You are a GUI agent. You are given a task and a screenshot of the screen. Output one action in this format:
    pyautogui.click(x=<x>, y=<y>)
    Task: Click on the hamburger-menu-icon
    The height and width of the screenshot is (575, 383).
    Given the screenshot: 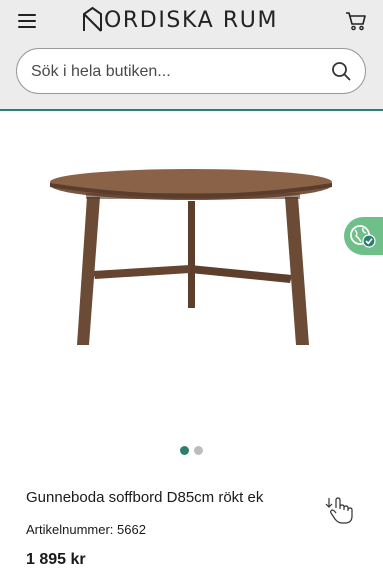 What is the action you would take?
    pyautogui.click(x=27, y=21)
    